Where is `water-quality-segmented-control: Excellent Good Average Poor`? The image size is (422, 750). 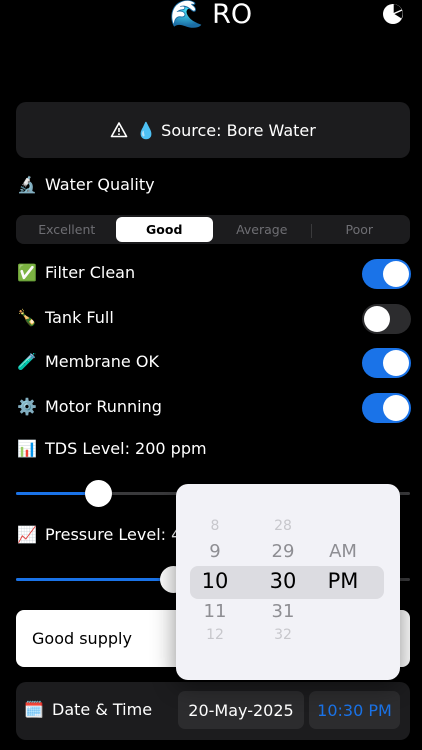 water-quality-segmented-control: Excellent Good Average Poor is located at coordinates (213, 229).